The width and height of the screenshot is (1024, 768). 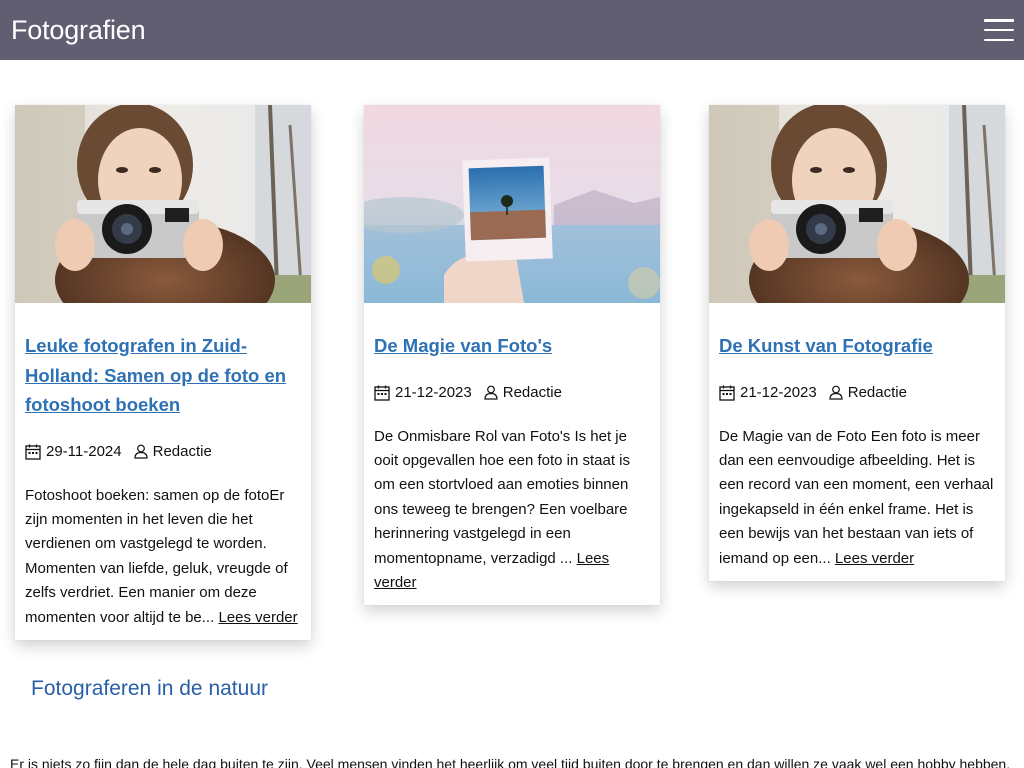 I want to click on post-meta: 29-11-2024 Redactie, so click(x=163, y=452).